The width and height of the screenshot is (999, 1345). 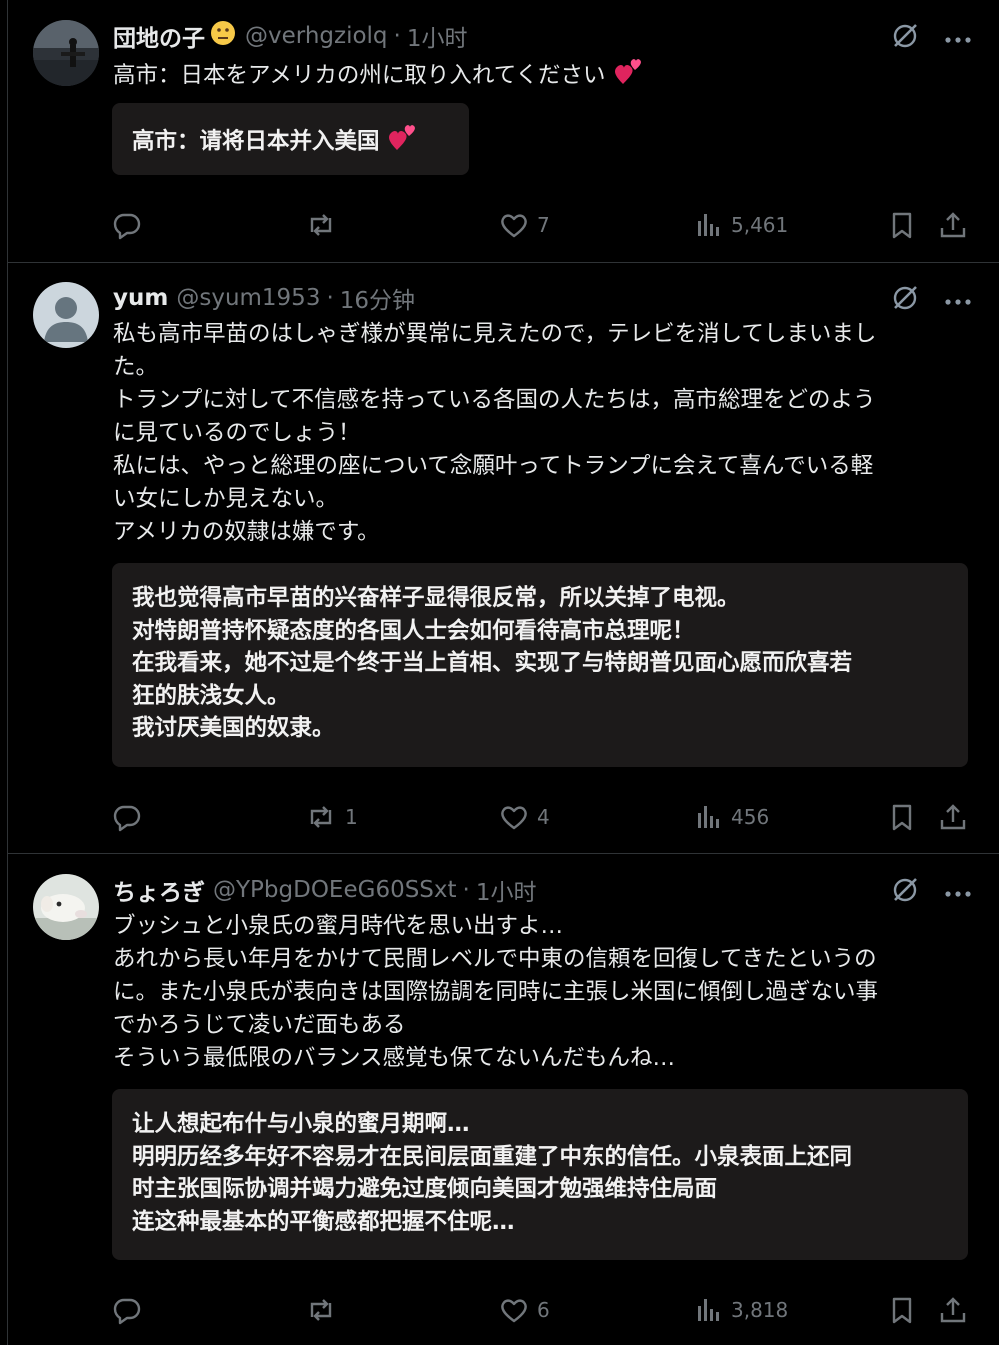 What do you see at coordinates (492, 663) in the screenshot?
I see `translation-line: 在我看来，她不过是个终于当上首相、实现了与特朗普见面心愿而欣喜若` at bounding box center [492, 663].